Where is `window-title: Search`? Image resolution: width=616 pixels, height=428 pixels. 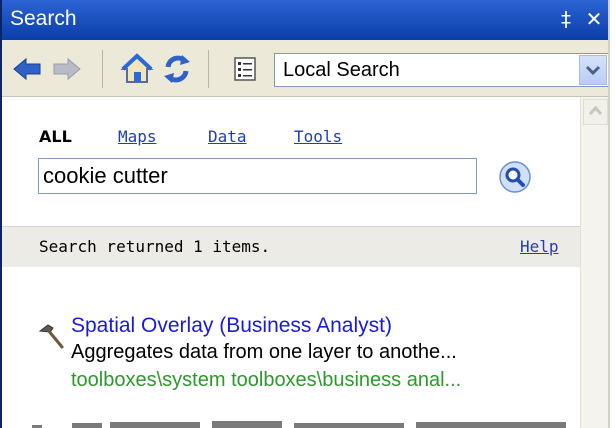
window-title: Search is located at coordinates (43, 18).